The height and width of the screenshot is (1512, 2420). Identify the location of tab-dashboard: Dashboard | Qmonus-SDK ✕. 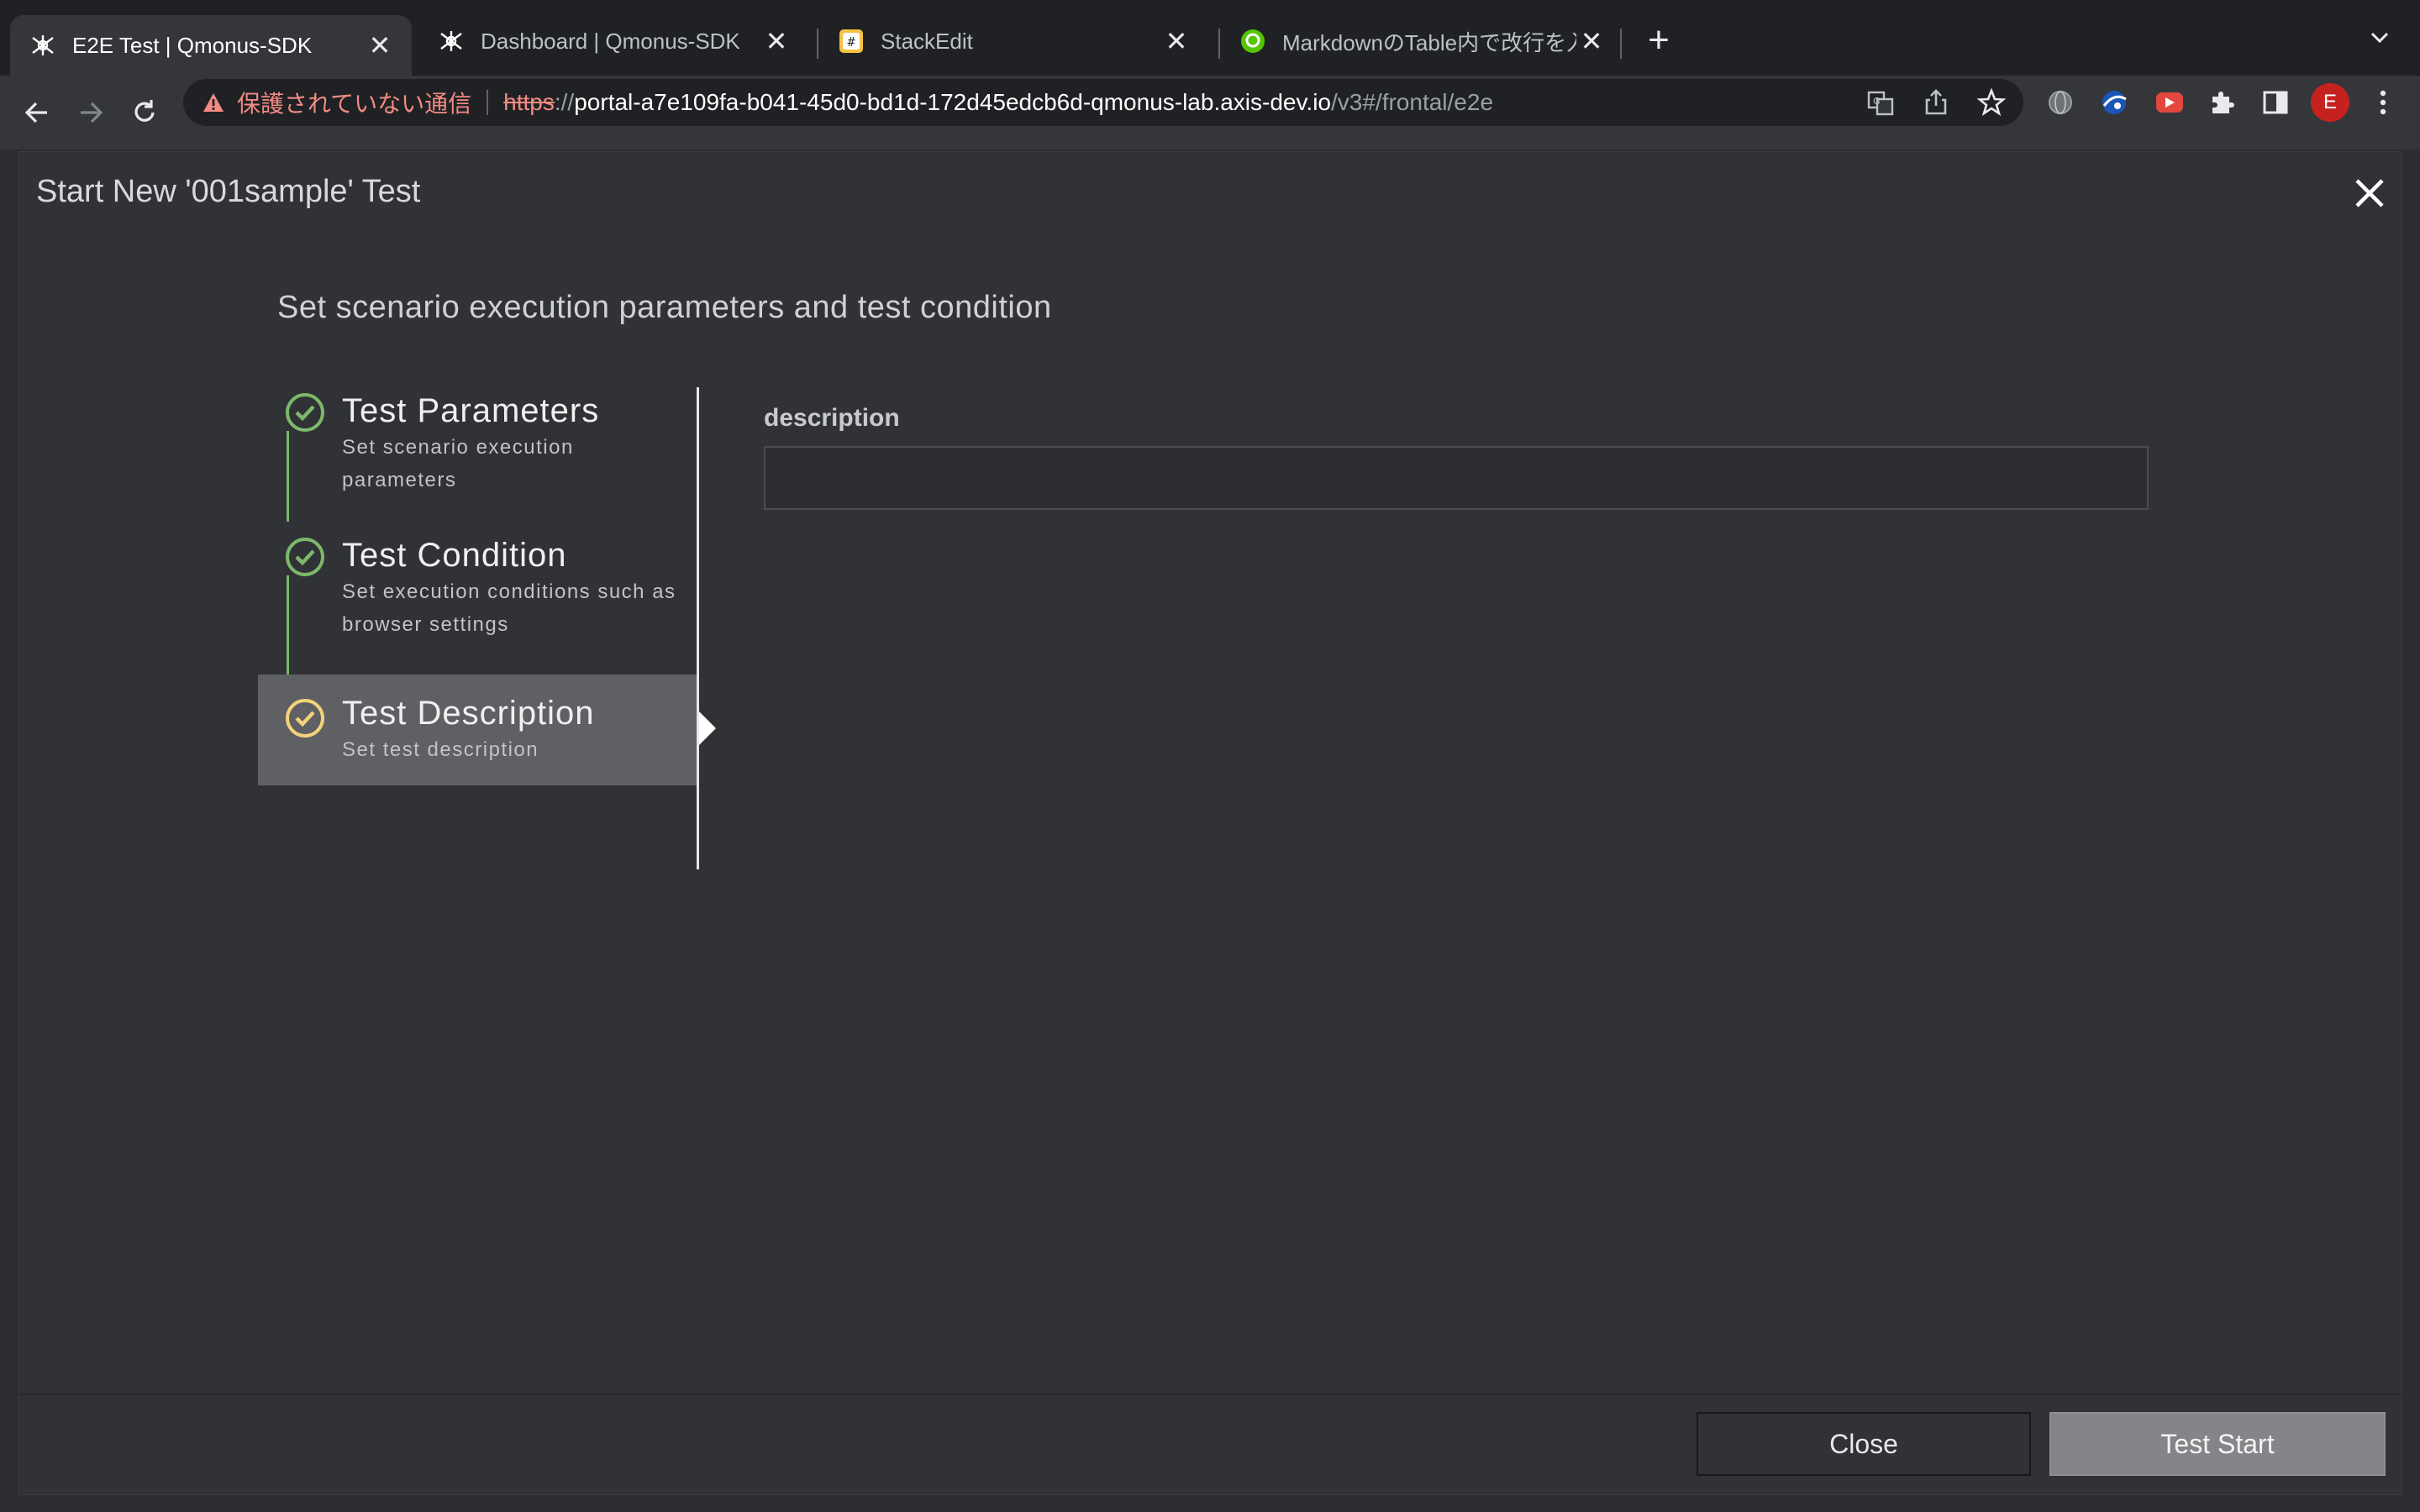
(613, 41).